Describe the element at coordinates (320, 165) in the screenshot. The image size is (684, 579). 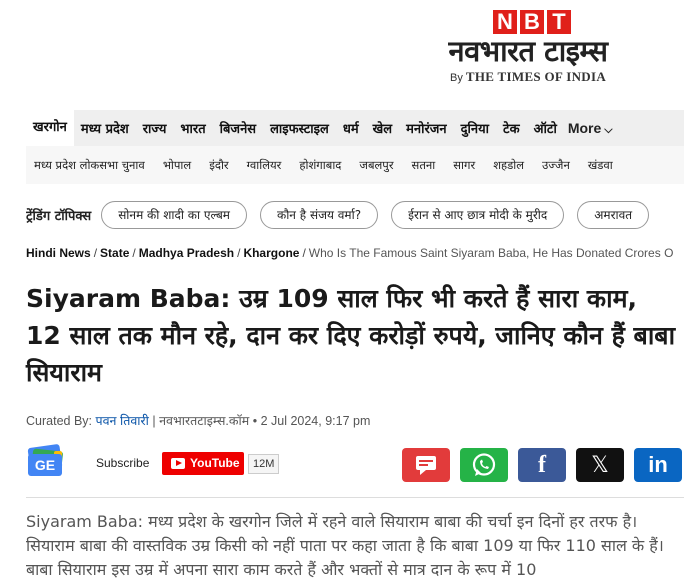
I see `subnav-item: होशंगाबाद` at that location.